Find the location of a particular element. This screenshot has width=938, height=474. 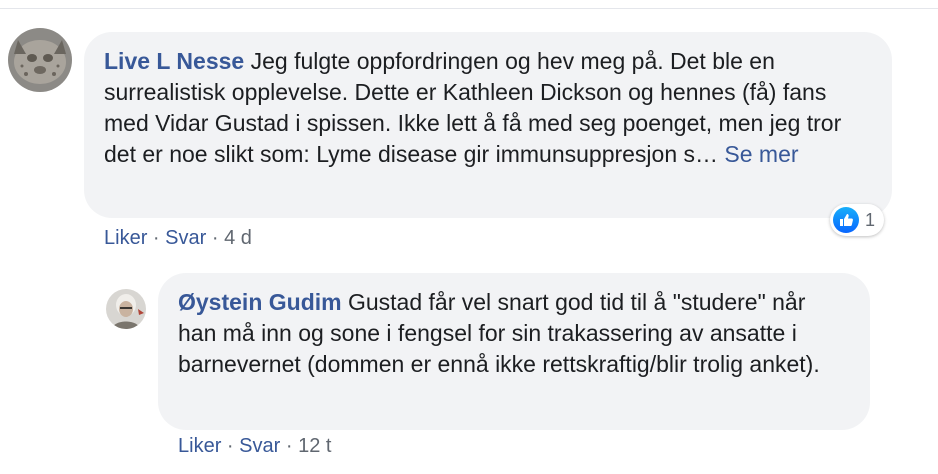

timestamp: 4 d is located at coordinates (238, 238).